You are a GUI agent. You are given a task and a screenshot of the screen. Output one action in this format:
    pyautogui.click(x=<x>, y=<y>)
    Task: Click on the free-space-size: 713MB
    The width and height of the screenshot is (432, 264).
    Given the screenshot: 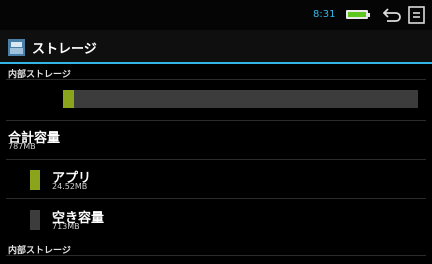 What is the action you would take?
    pyautogui.click(x=66, y=226)
    